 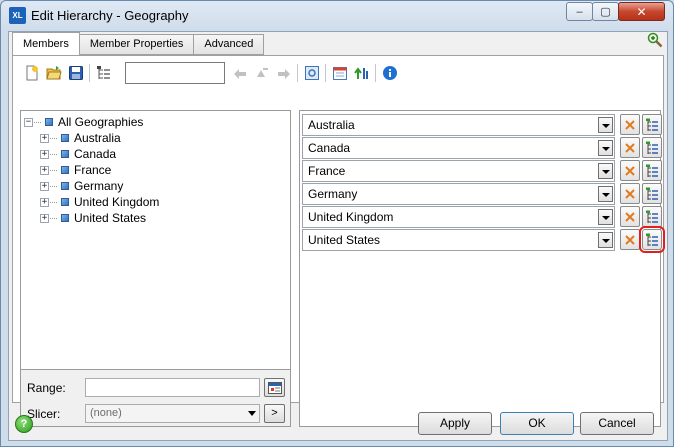 I want to click on title-bar: XL Edit Hierarchy - Geography – ▢ ✕, so click(x=337, y=16).